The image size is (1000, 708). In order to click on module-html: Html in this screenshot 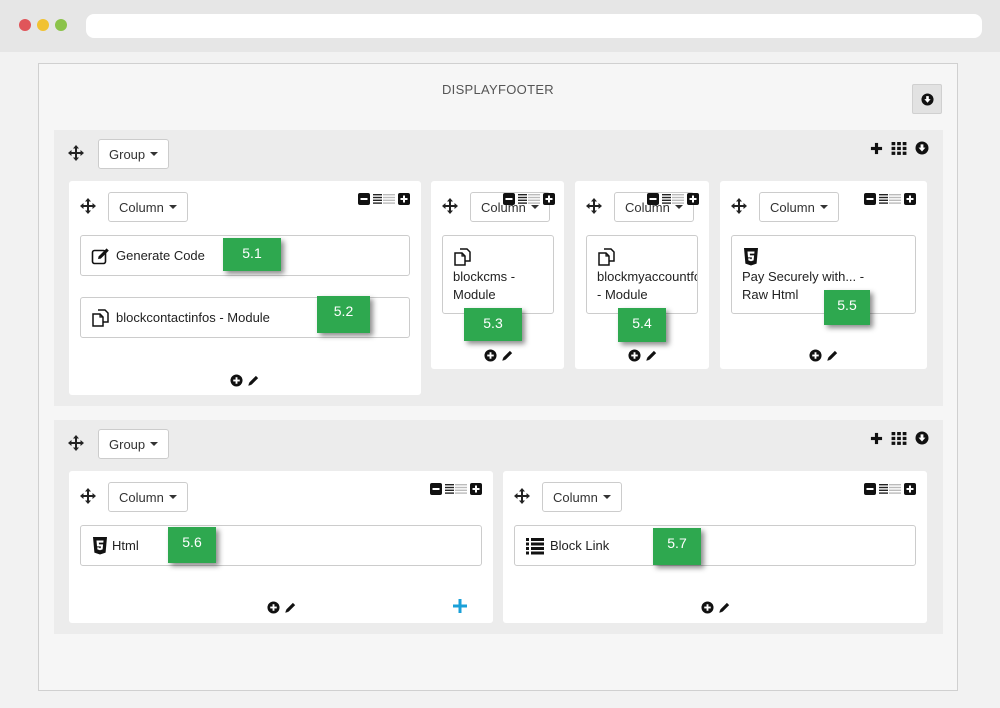, I will do `click(281, 545)`.